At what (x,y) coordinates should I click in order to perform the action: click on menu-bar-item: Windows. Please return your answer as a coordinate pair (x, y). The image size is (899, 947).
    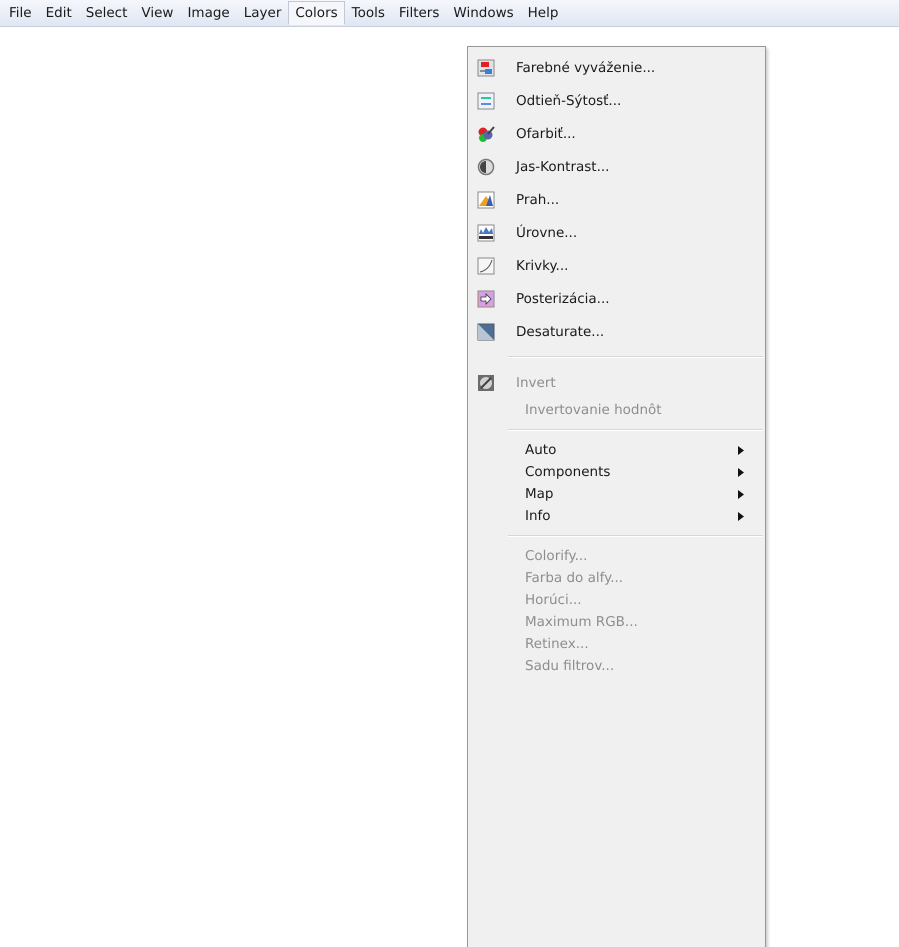
    Looking at the image, I should click on (483, 13).